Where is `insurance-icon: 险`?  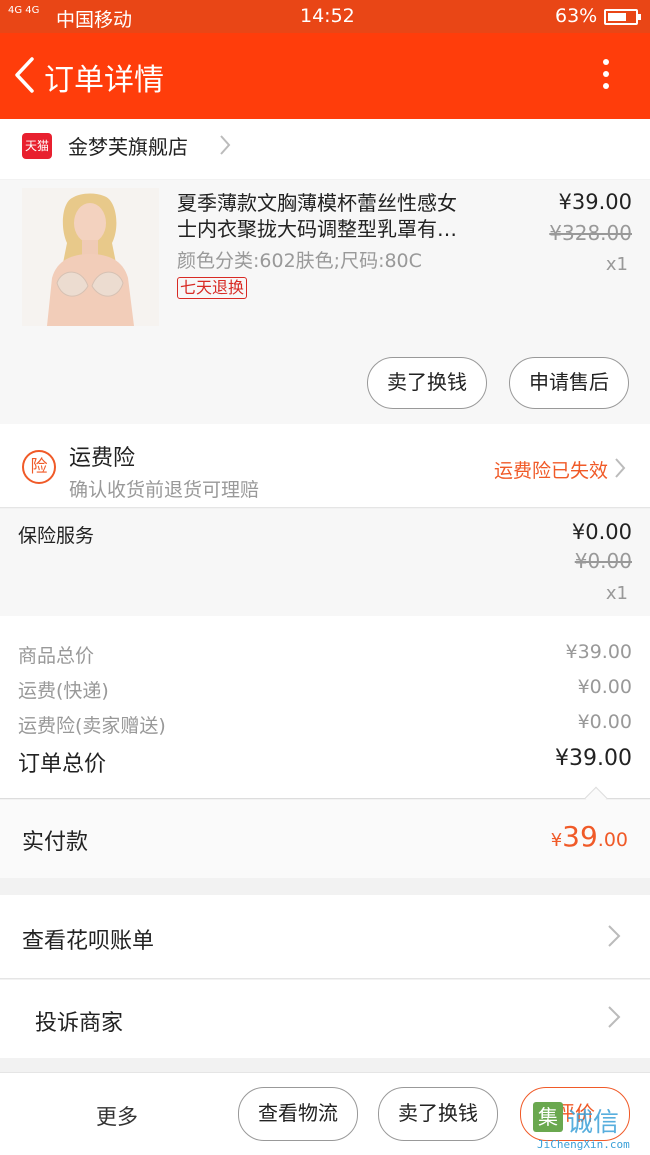 insurance-icon: 险 is located at coordinates (39, 467).